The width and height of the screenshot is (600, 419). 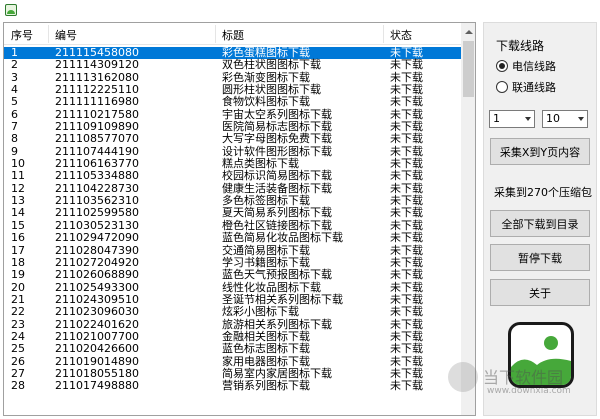 I want to click on row-index: 17, so click(x=18, y=250).